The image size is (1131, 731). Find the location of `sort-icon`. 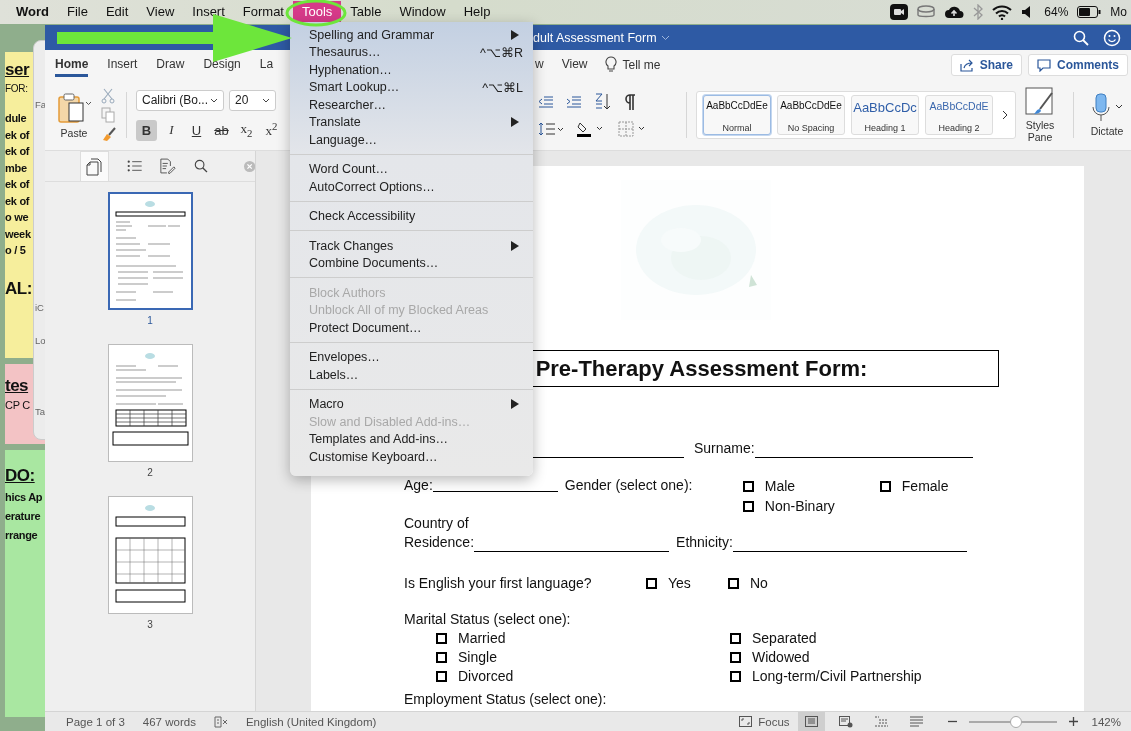

sort-icon is located at coordinates (602, 102).